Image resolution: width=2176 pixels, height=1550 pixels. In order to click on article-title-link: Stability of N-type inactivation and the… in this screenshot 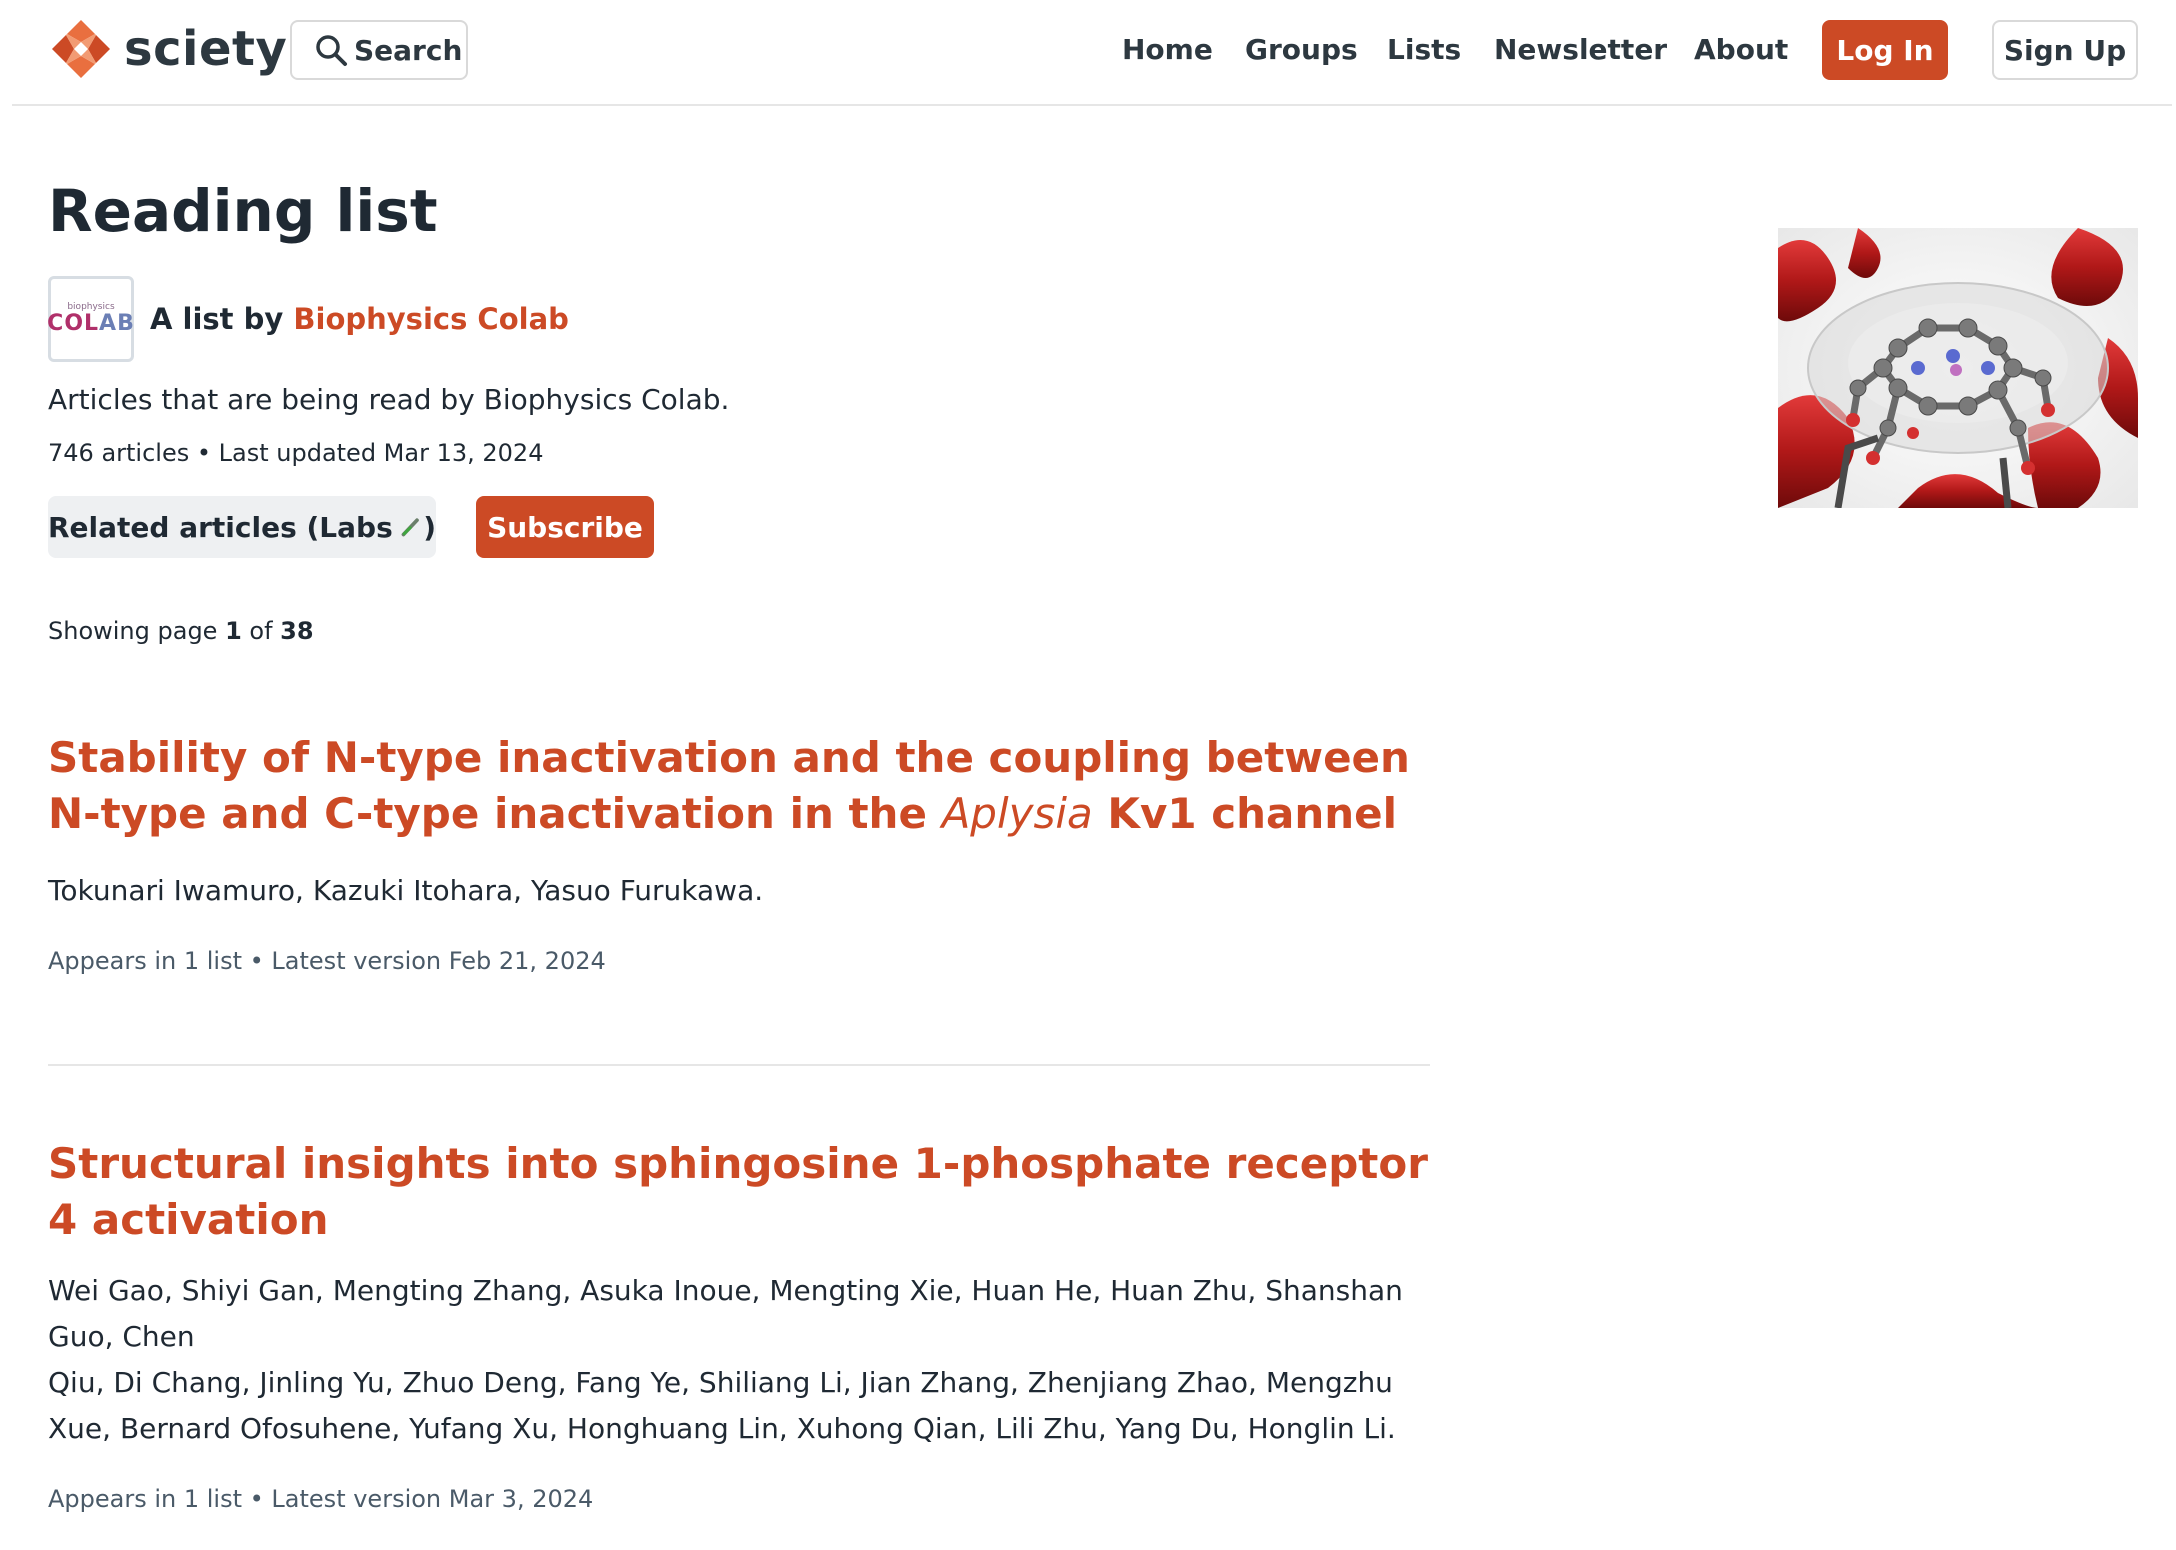, I will do `click(739, 786)`.